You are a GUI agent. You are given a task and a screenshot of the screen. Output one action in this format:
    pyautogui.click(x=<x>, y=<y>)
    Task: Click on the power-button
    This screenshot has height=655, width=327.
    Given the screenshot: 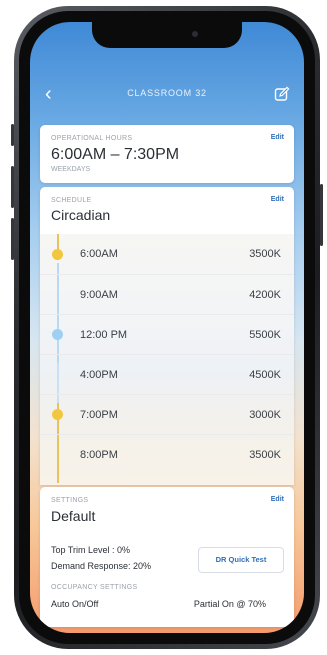 What is the action you would take?
    pyautogui.click(x=321, y=215)
    